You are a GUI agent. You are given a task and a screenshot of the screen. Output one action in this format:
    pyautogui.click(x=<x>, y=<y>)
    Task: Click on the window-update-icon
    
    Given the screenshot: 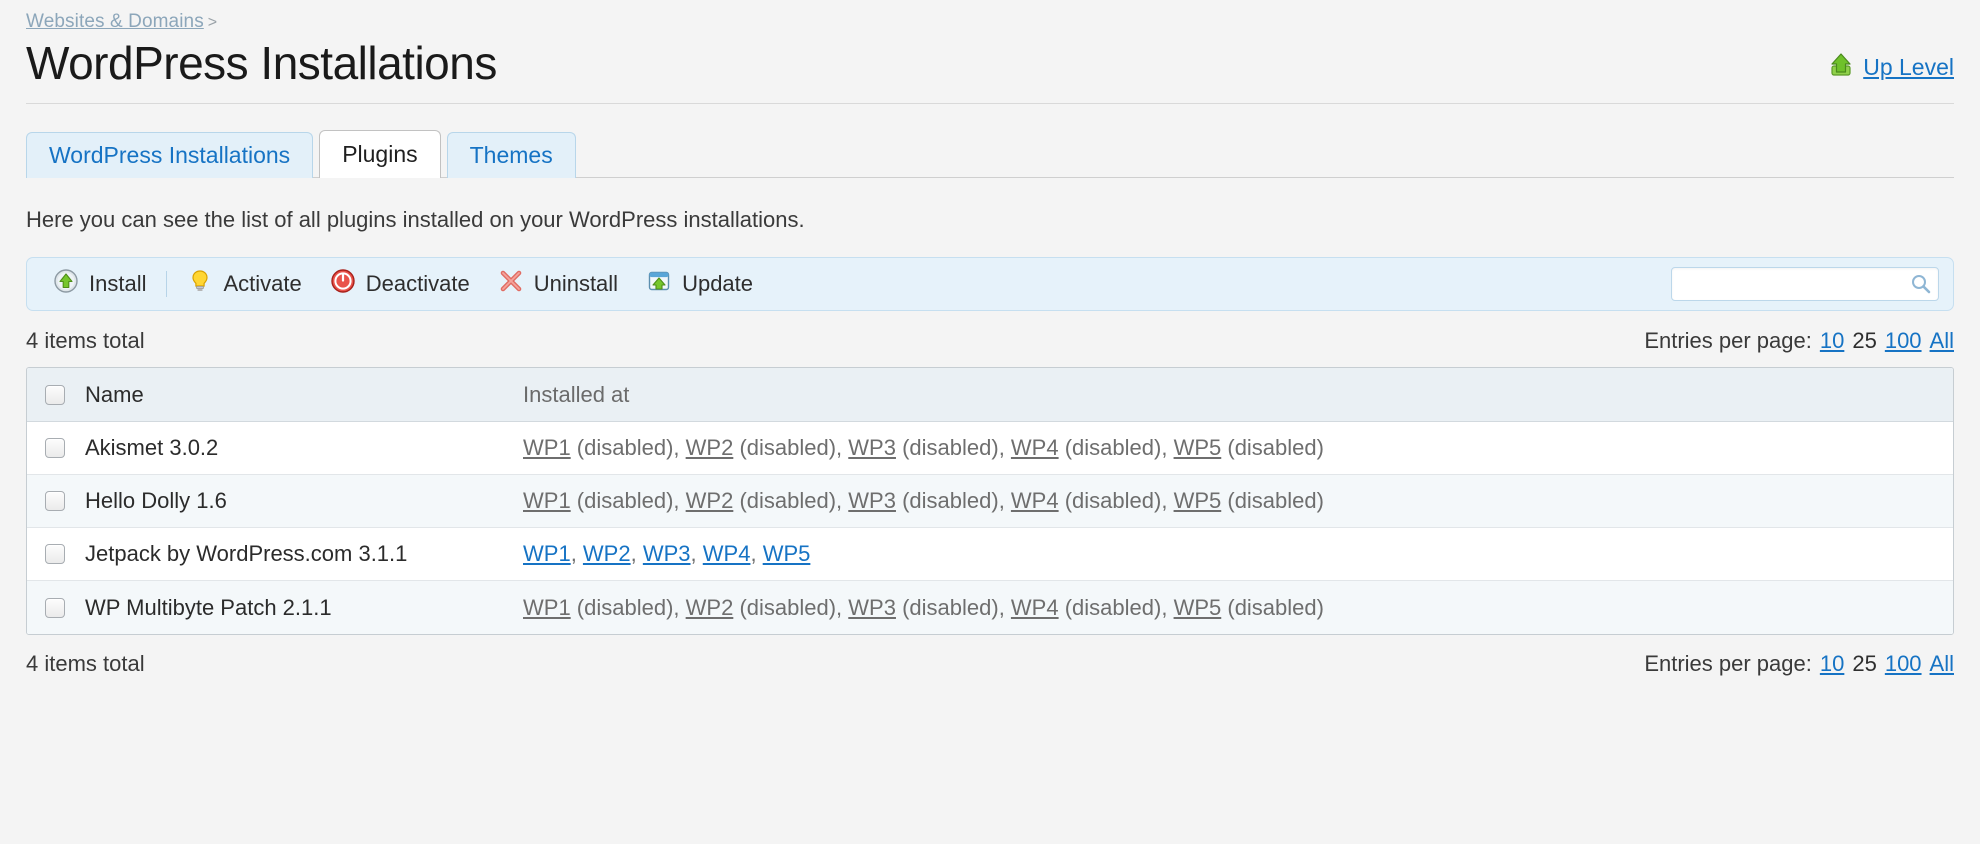 What is the action you would take?
    pyautogui.click(x=659, y=284)
    